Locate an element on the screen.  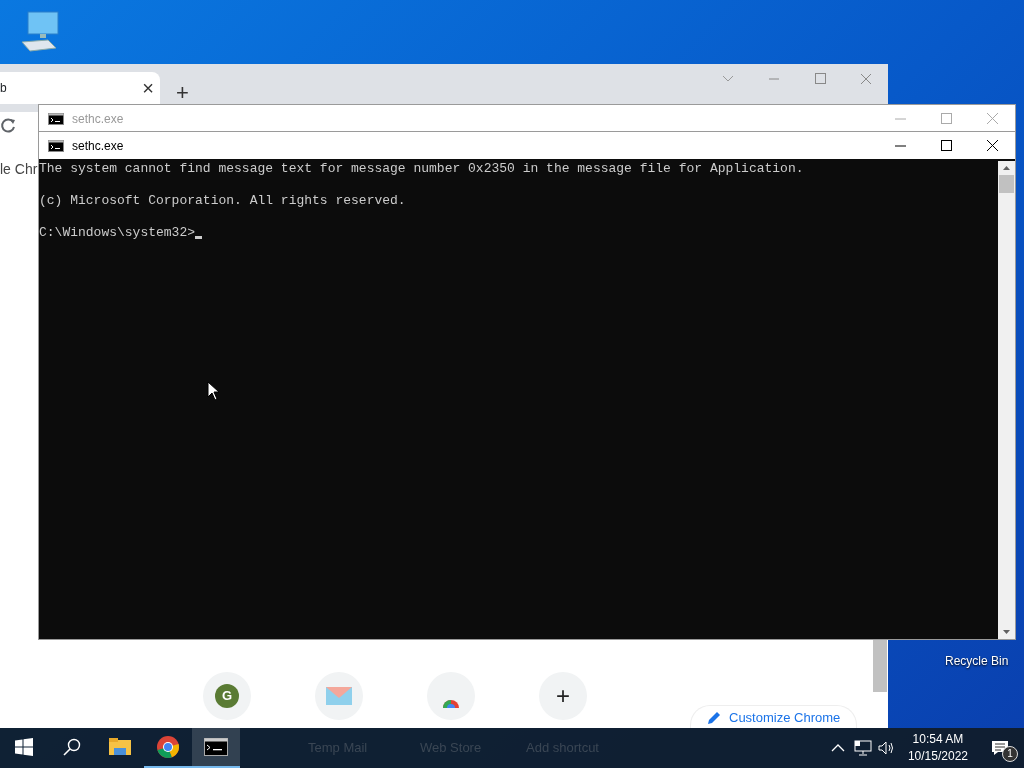
browser-tab: b × is located at coordinates (80, 88).